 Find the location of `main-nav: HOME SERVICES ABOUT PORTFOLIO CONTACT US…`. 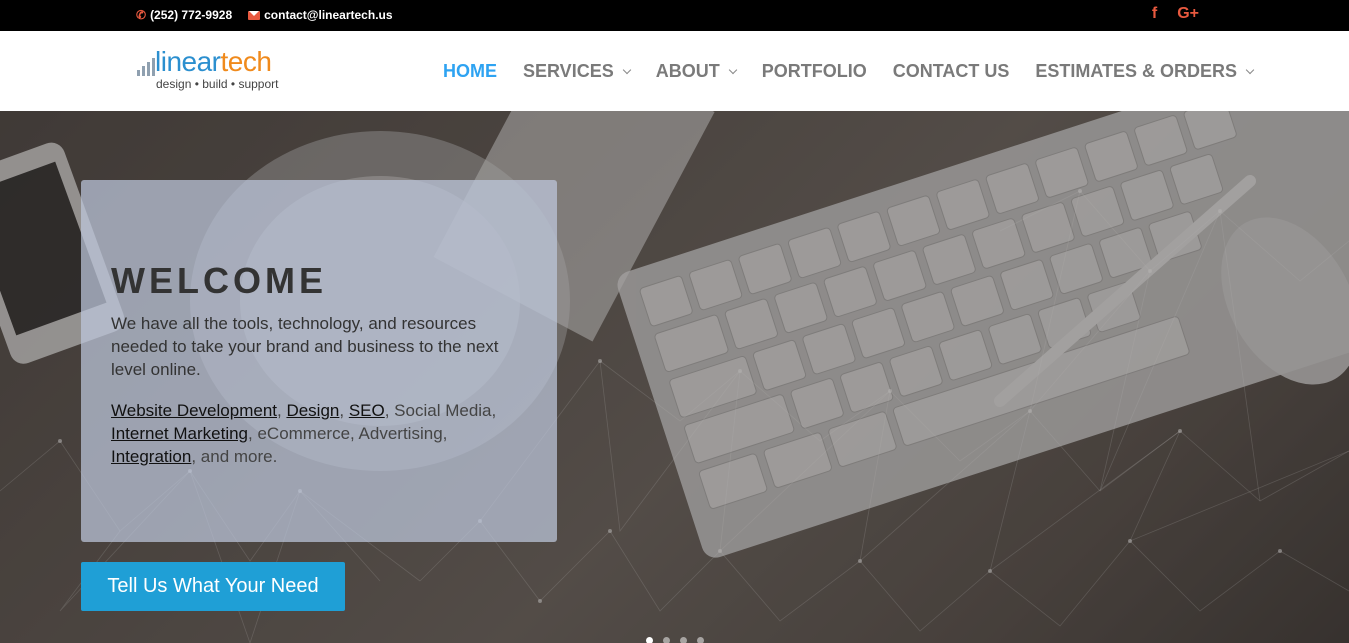

main-nav: HOME SERVICES ABOUT PORTFOLIO CONTACT US… is located at coordinates (849, 71).